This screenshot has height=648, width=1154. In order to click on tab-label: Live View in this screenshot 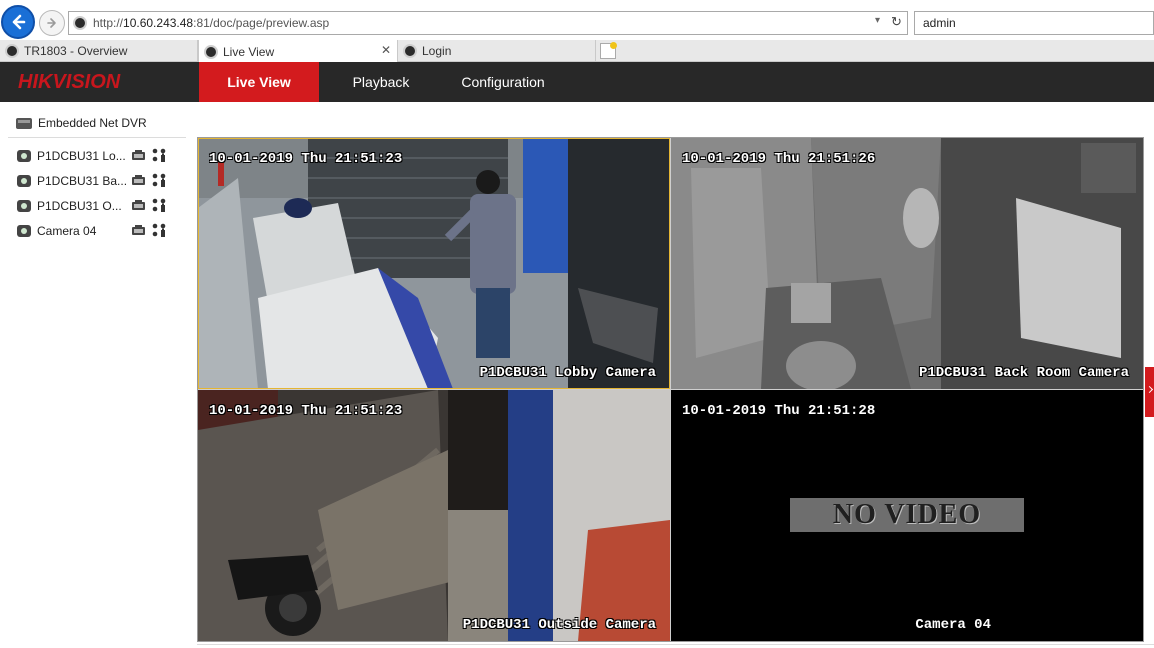, I will do `click(249, 51)`.